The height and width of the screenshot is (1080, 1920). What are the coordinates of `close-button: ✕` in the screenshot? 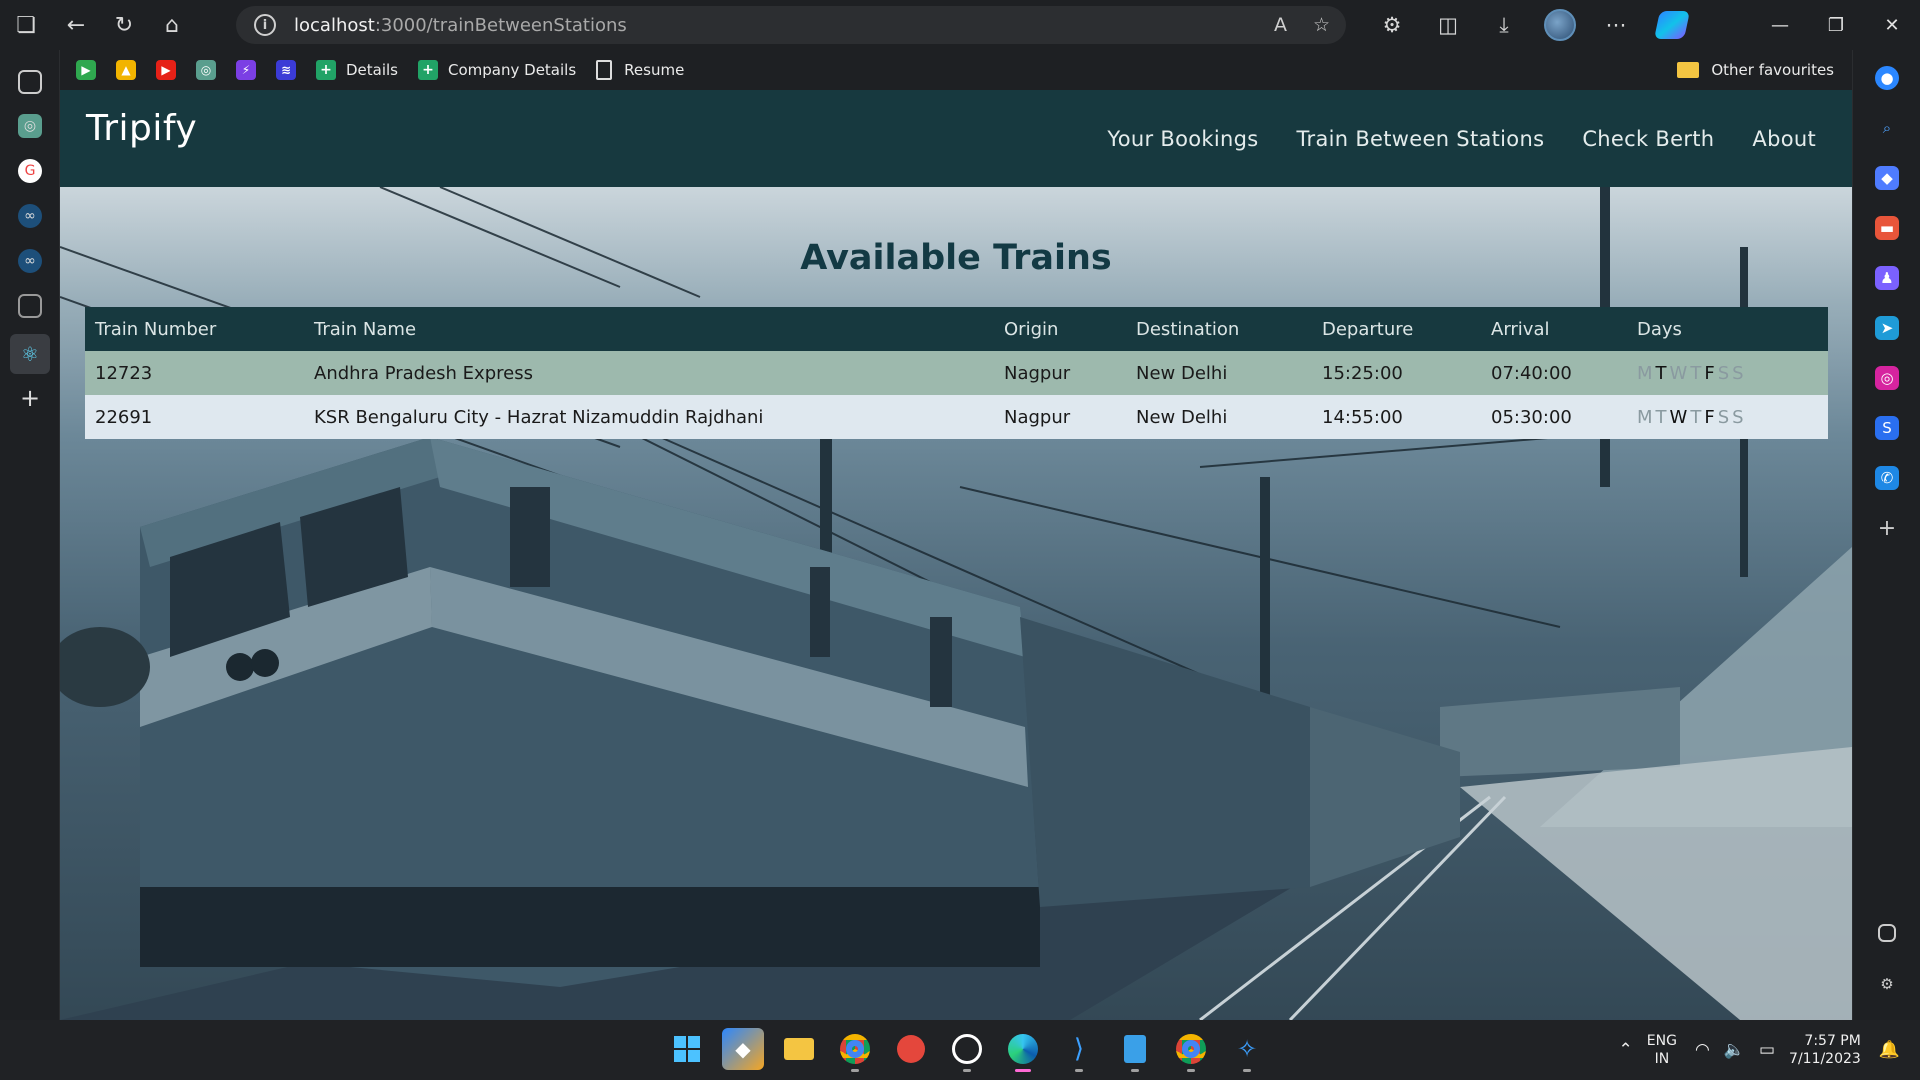 It's located at (1892, 25).